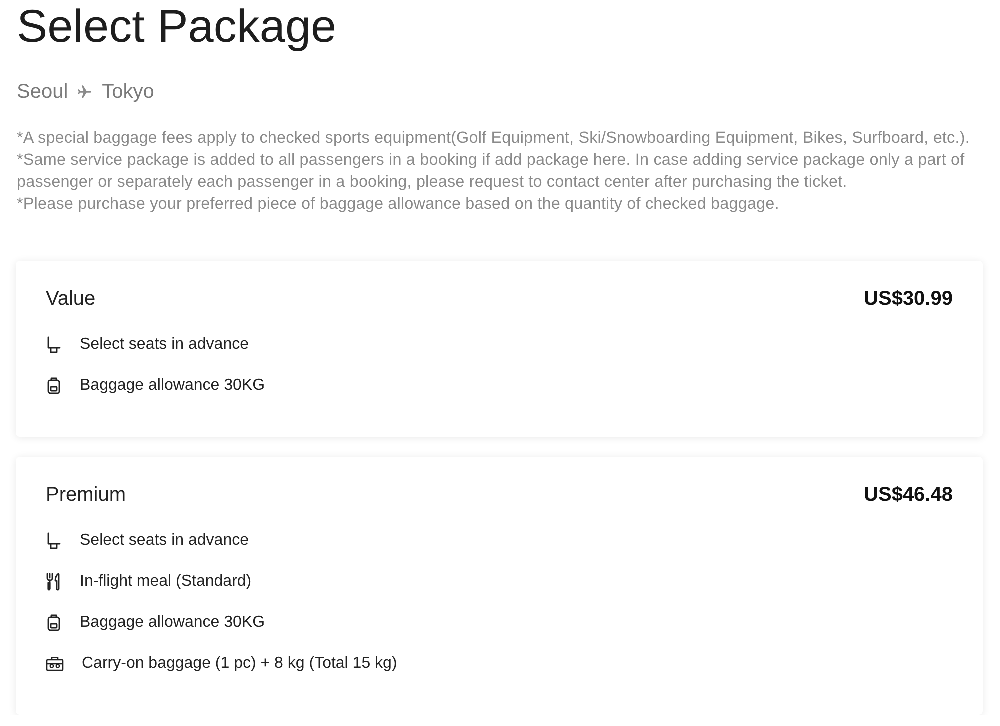  What do you see at coordinates (398, 204) in the screenshot?
I see `note-text: *Please purchase your preferred piece of baggage allowance based on the quantity of checked baggage.` at bounding box center [398, 204].